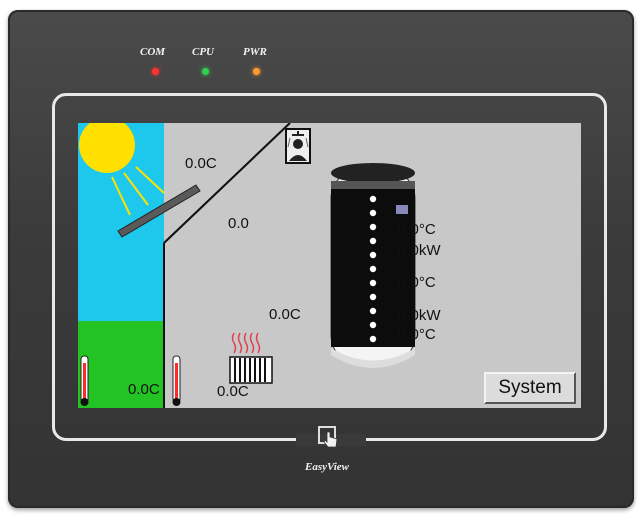 The height and width of the screenshot is (515, 642). What do you see at coordinates (298, 146) in the screenshot?
I see `shower-icon` at bounding box center [298, 146].